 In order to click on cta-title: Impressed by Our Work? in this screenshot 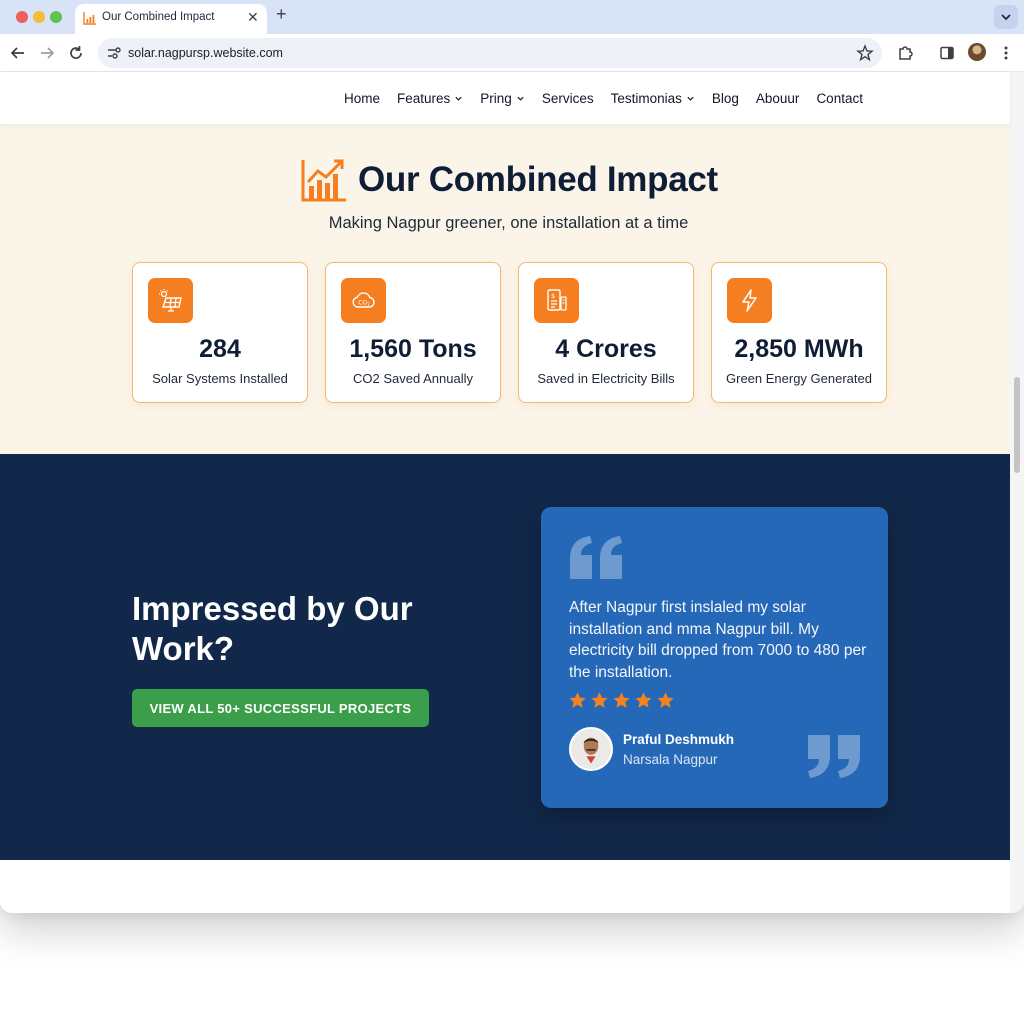, I will do `click(272, 628)`.